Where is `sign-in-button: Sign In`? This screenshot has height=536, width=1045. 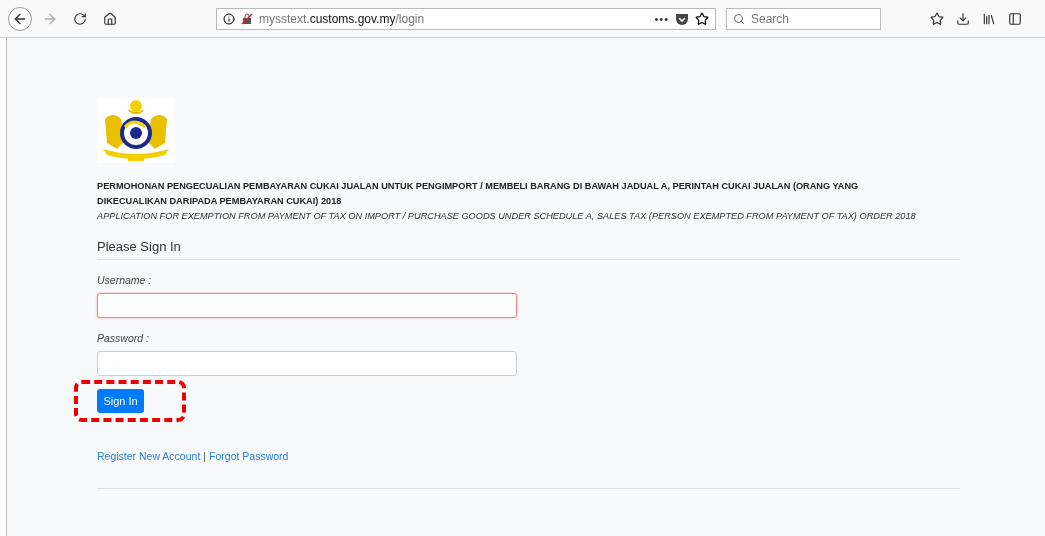
sign-in-button: Sign In is located at coordinates (120, 401).